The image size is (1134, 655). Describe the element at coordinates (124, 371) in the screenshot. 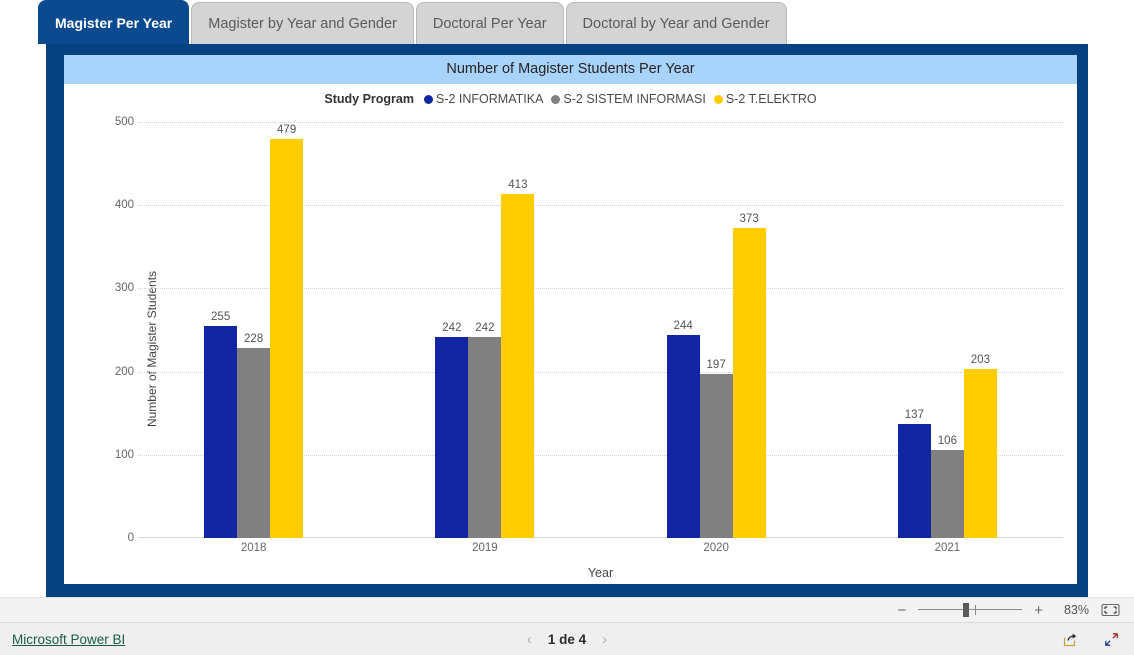

I see `y-axis-tick-label: 200` at that location.